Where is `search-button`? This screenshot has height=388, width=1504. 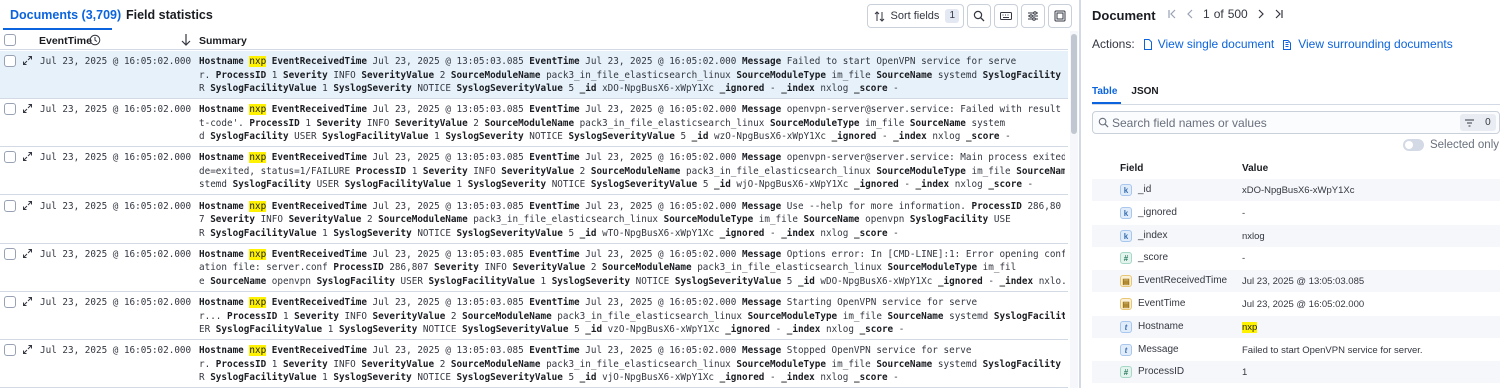 search-button is located at coordinates (979, 16).